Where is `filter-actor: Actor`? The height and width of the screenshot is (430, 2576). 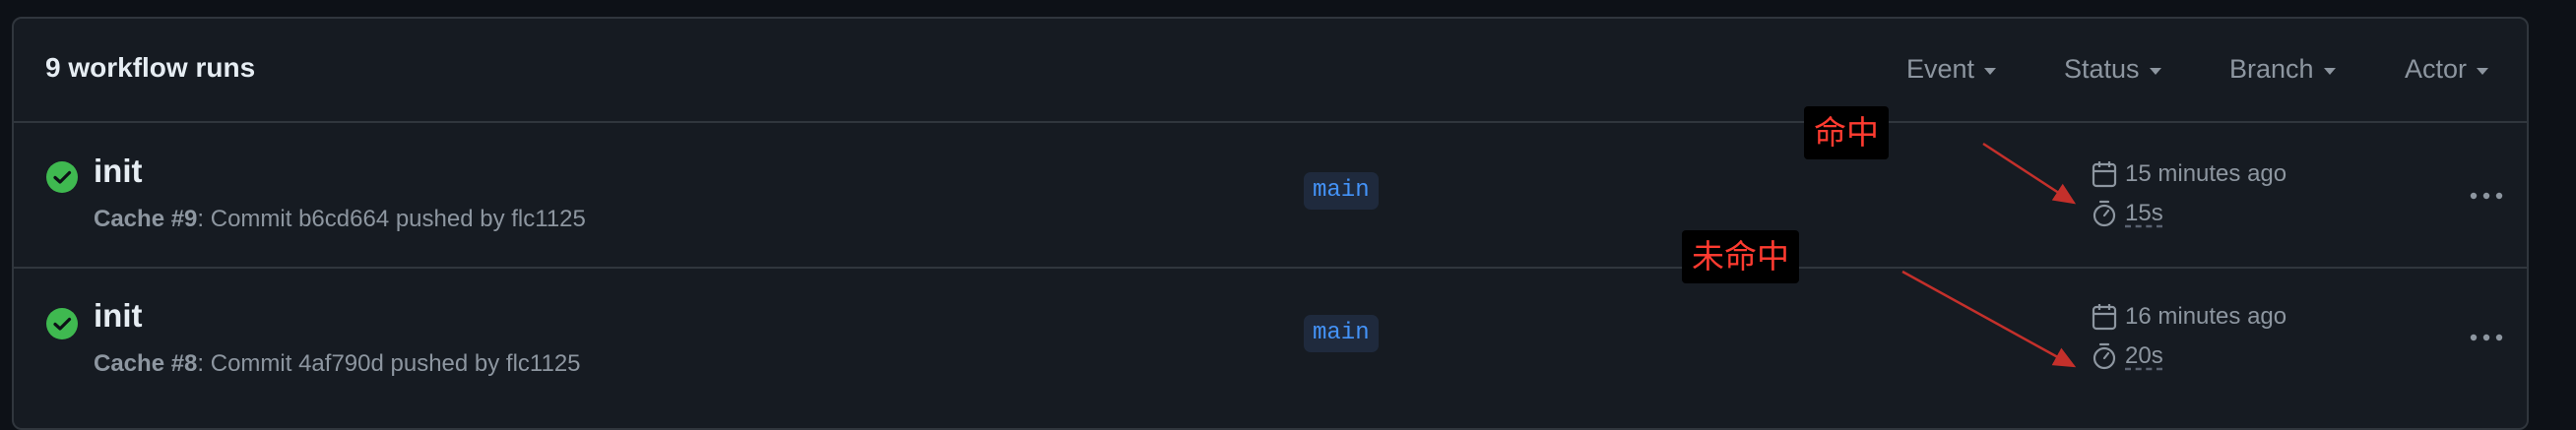 filter-actor: Actor is located at coordinates (2447, 69).